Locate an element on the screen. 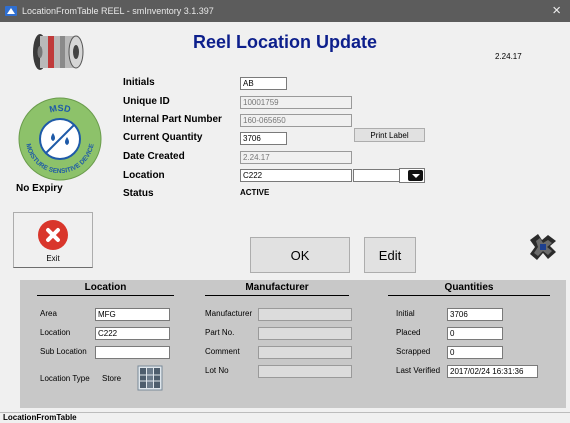 The image size is (570, 423). initials-input: AB is located at coordinates (263, 83).